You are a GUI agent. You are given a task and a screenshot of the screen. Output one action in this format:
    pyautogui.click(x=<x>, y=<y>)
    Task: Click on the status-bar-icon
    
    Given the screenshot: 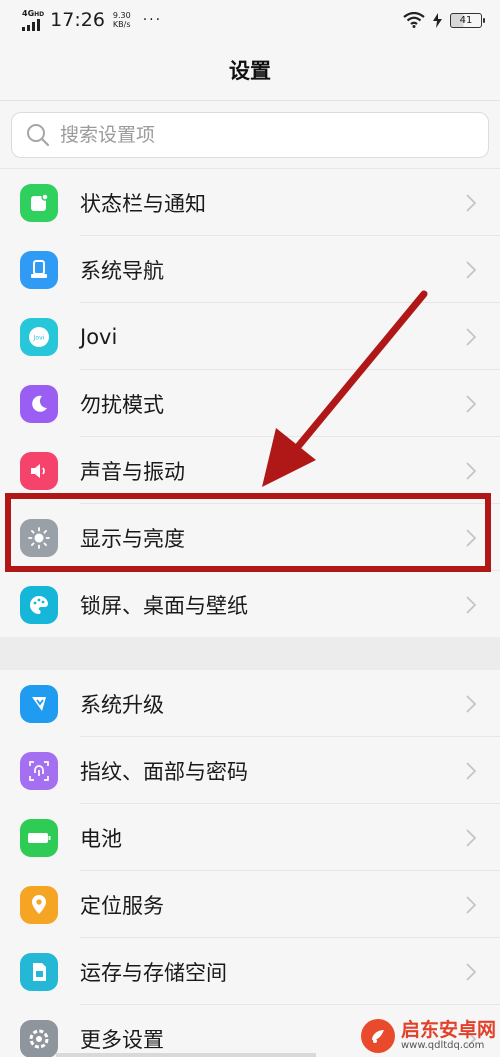 What is the action you would take?
    pyautogui.click(x=39, y=202)
    